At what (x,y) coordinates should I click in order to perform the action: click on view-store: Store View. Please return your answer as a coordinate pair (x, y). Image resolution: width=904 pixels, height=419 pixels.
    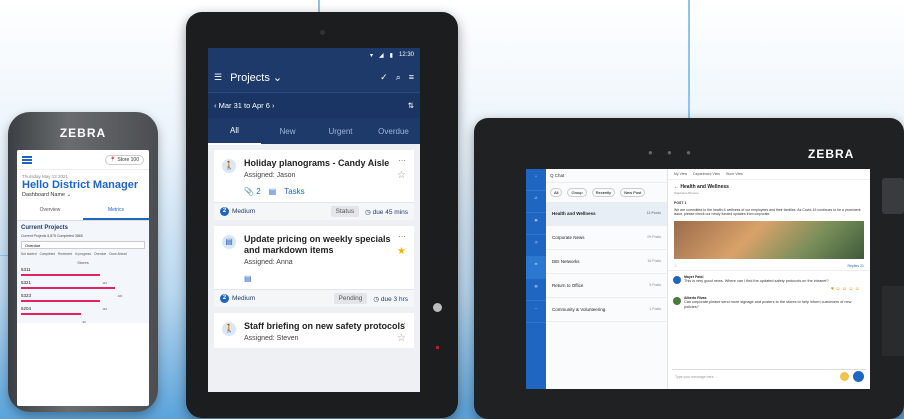
    Looking at the image, I should click on (734, 174).